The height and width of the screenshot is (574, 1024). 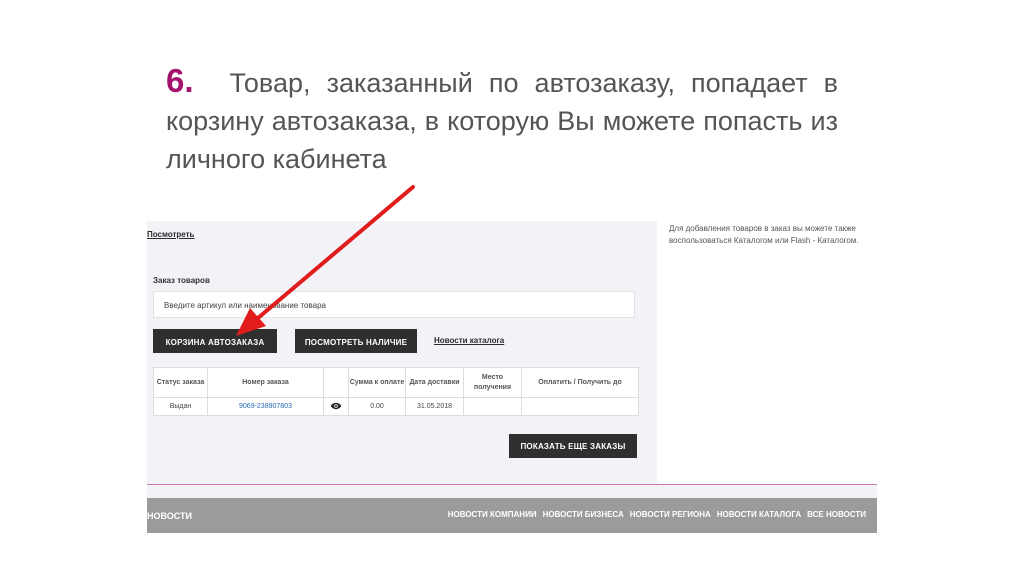 What do you see at coordinates (215, 341) in the screenshot?
I see `autoorder-cart-button: КОРЗИНА АВТОЗАКАЗА` at bounding box center [215, 341].